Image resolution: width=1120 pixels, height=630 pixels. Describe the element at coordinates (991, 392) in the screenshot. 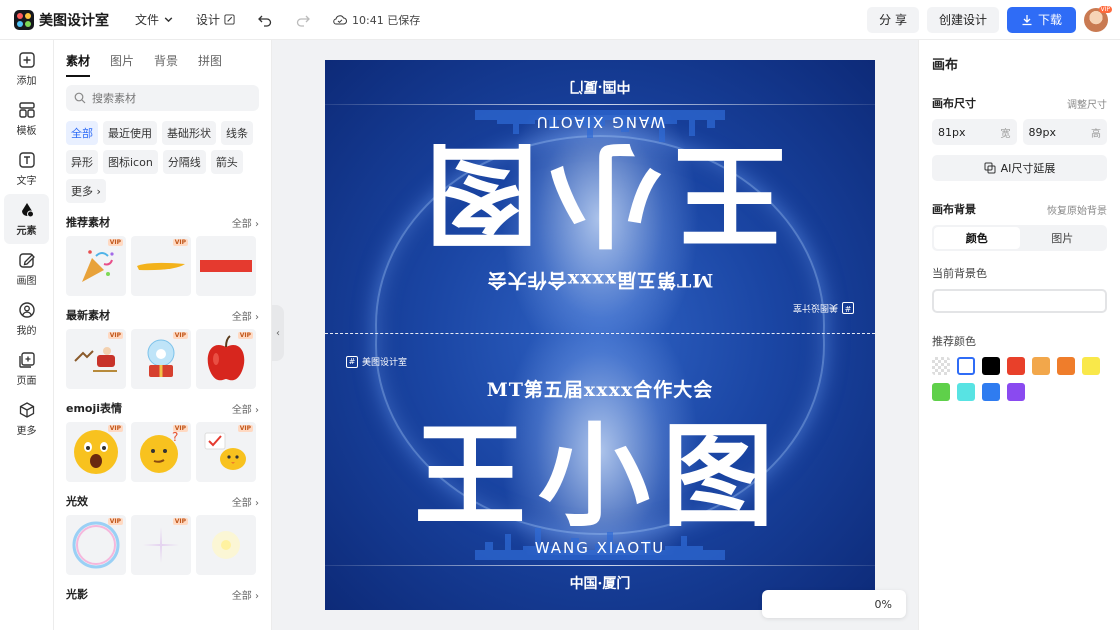

I see `swatch-blue` at that location.